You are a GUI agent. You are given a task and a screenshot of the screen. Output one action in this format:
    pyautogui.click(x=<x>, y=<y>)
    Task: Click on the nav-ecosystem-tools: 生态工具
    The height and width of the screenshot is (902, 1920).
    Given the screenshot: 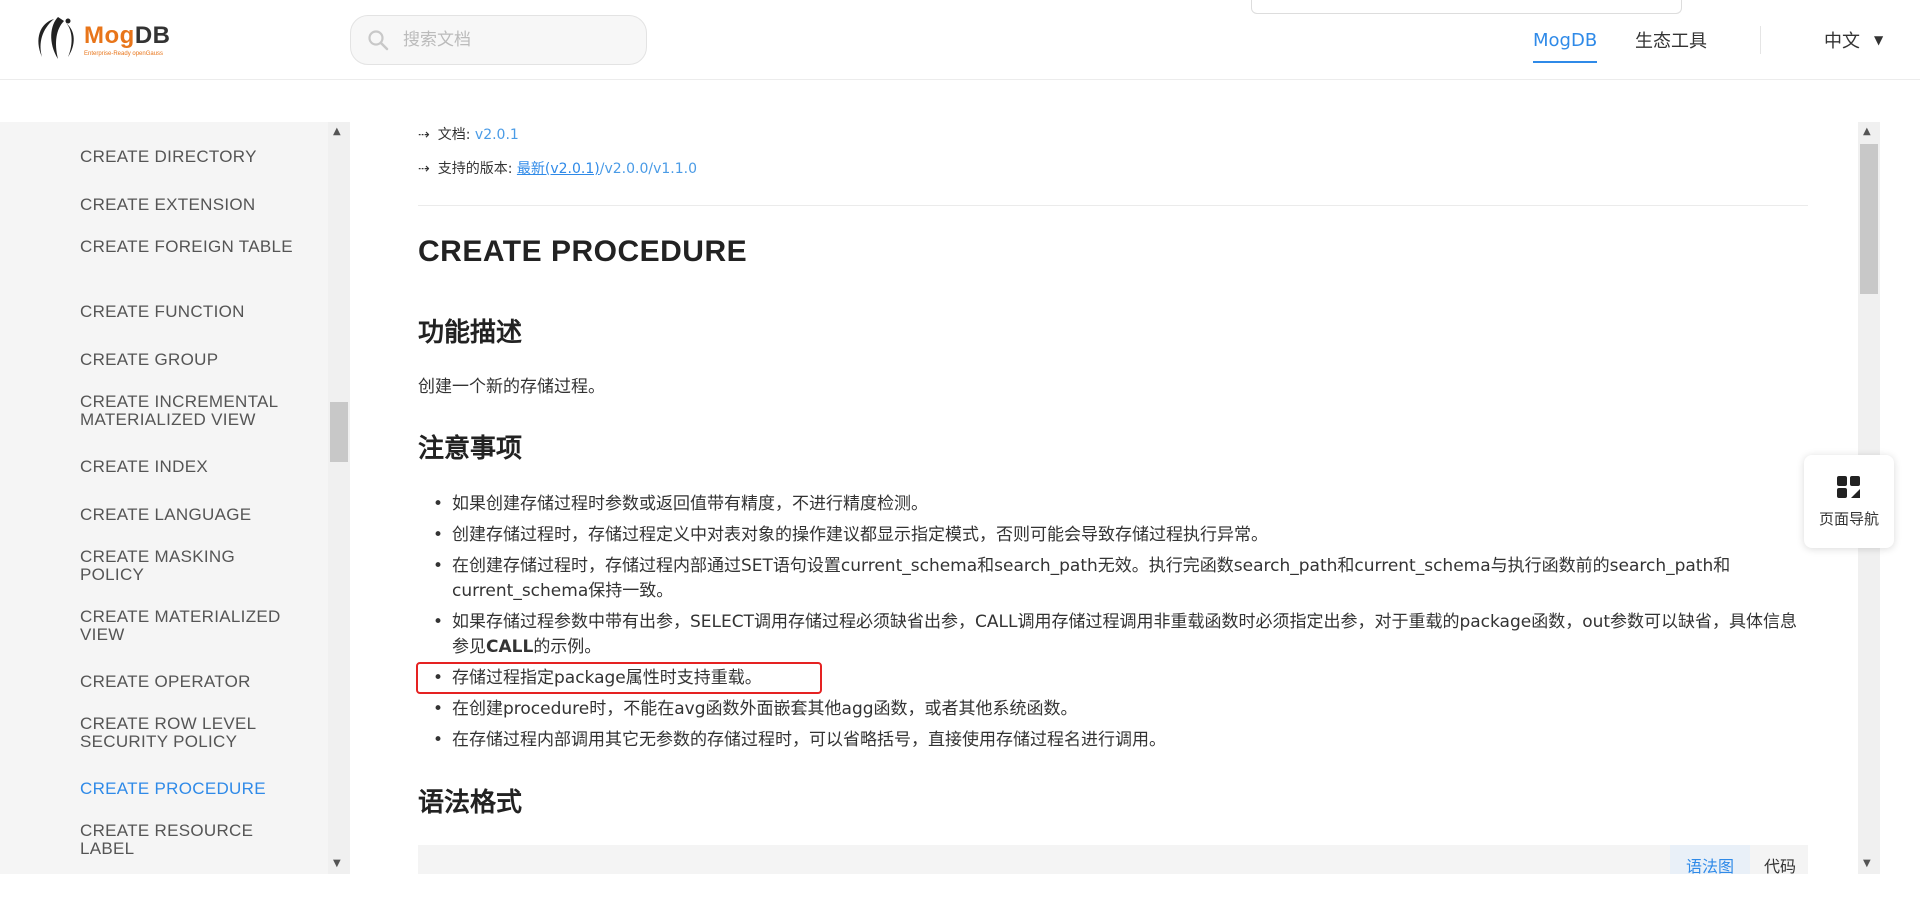 What is the action you would take?
    pyautogui.click(x=1671, y=40)
    